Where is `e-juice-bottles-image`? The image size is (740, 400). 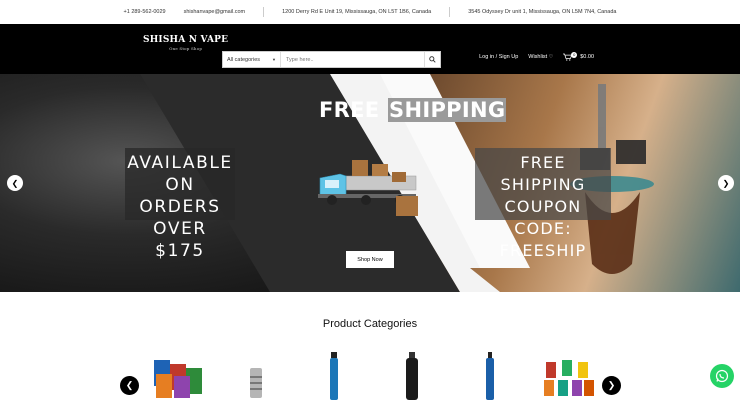 e-juice-bottles-image is located at coordinates (569, 378).